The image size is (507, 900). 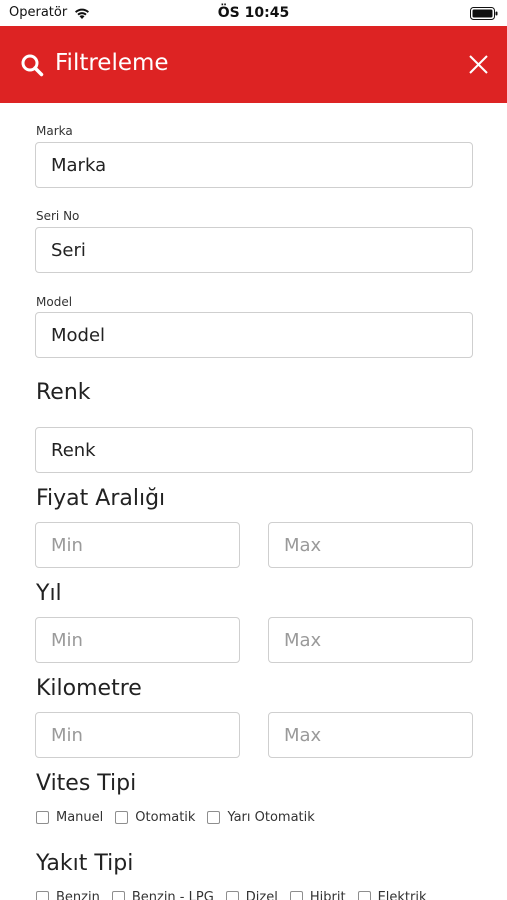 What do you see at coordinates (58, 216) in the screenshot?
I see `serial-label: Seri No` at bounding box center [58, 216].